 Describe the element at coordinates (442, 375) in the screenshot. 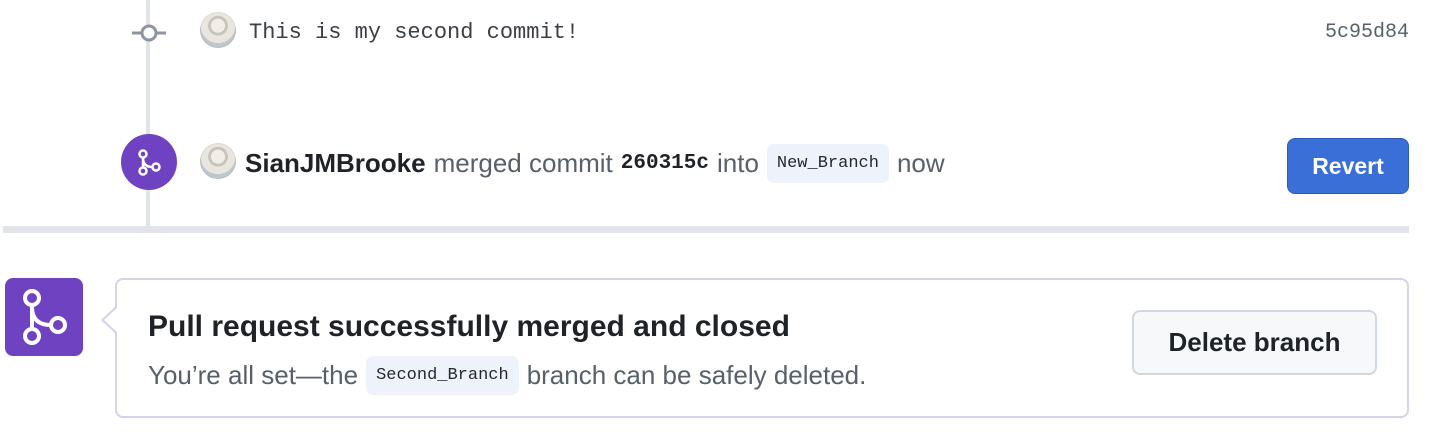

I see `source-branch-chip: Second_Branch` at that location.